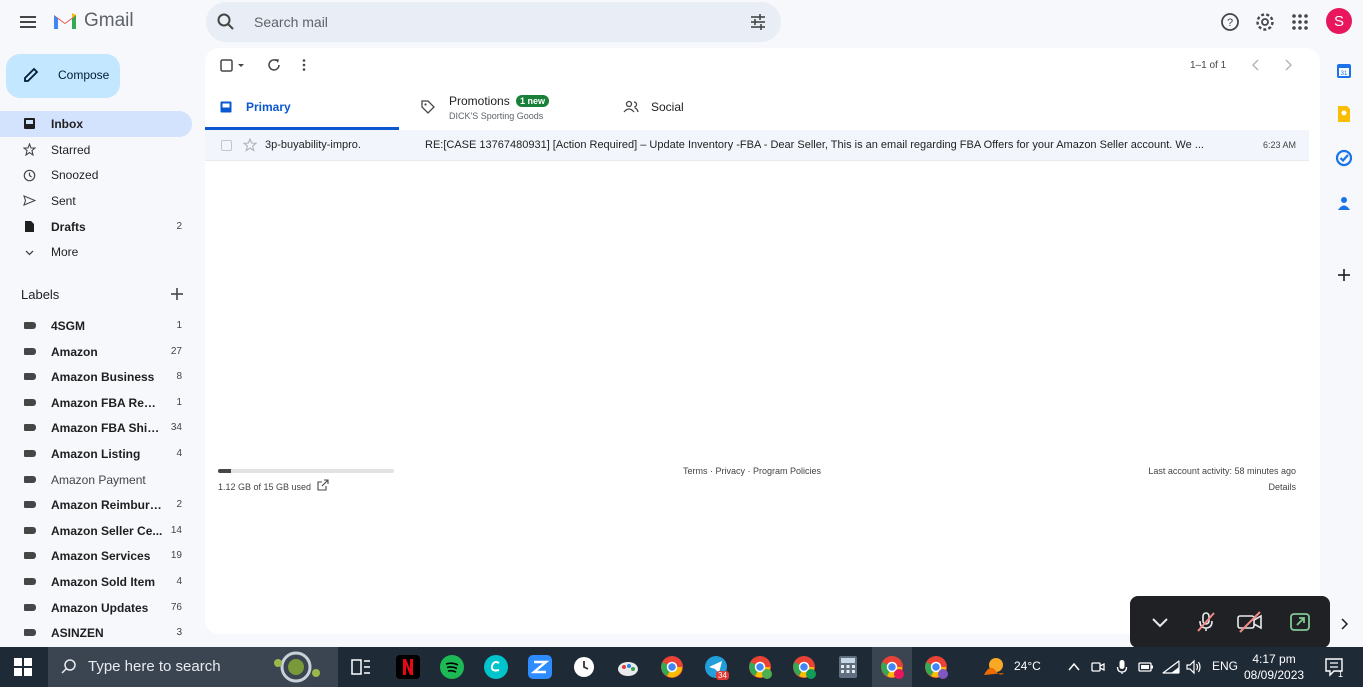 The image size is (1363, 687). I want to click on star-icon, so click(250, 145).